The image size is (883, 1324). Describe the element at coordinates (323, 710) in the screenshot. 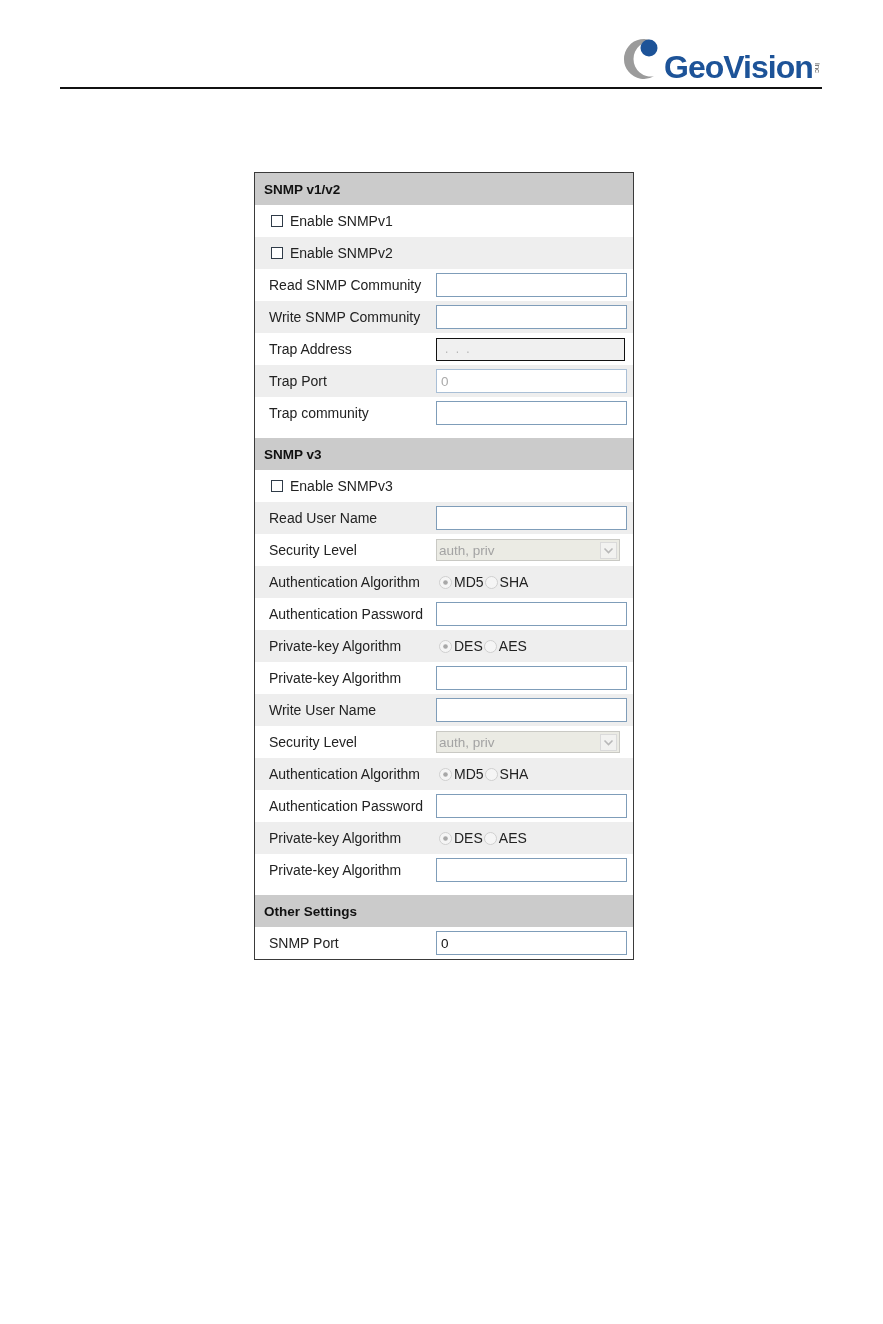

I see `field-label: Write User Name` at that location.